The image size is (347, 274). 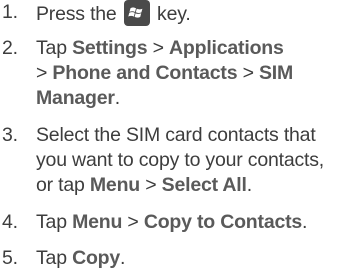 I want to click on step-line: Press the key., so click(x=191, y=13).